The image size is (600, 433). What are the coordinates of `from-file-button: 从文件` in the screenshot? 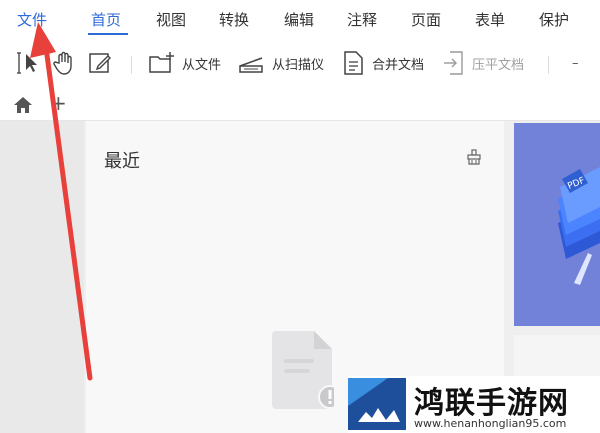 It's located at (184, 63).